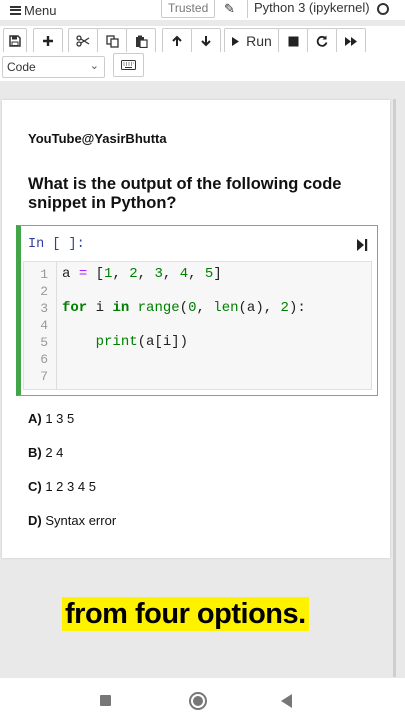  I want to click on option-text: 1 3 5, so click(60, 418).